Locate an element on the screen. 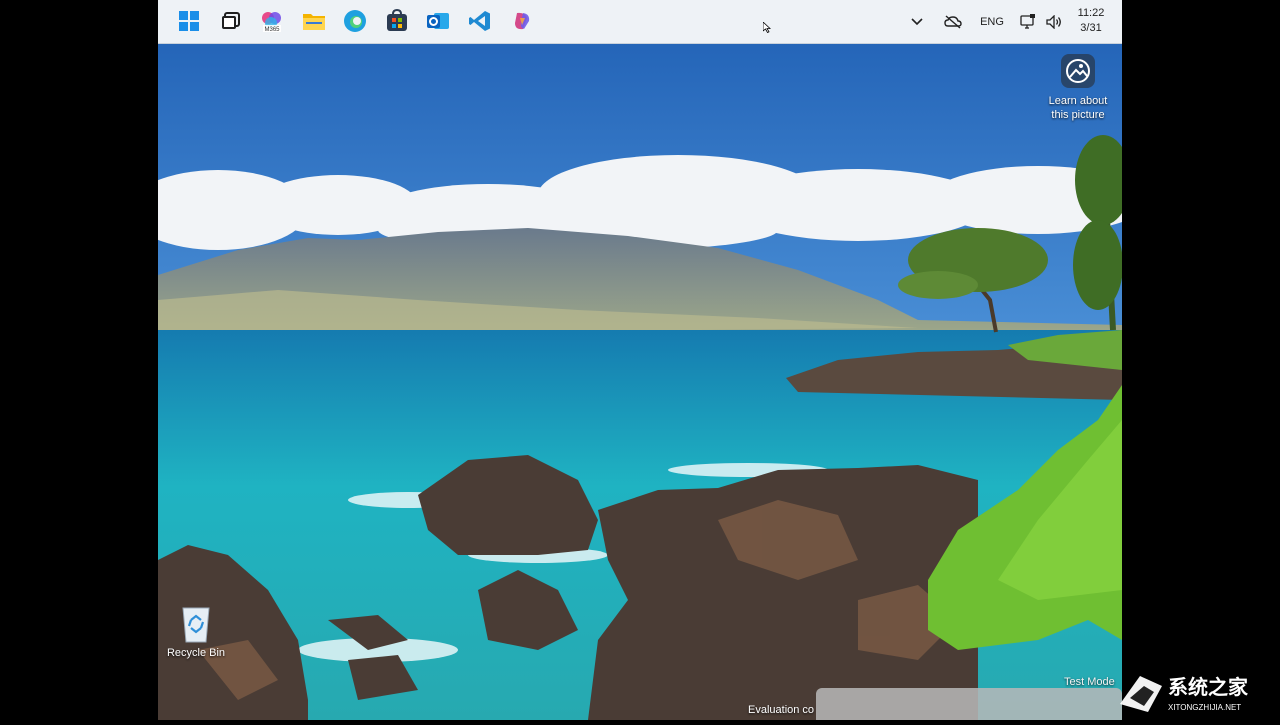 The image size is (1280, 725). speaker-icon is located at coordinates (1053, 21).